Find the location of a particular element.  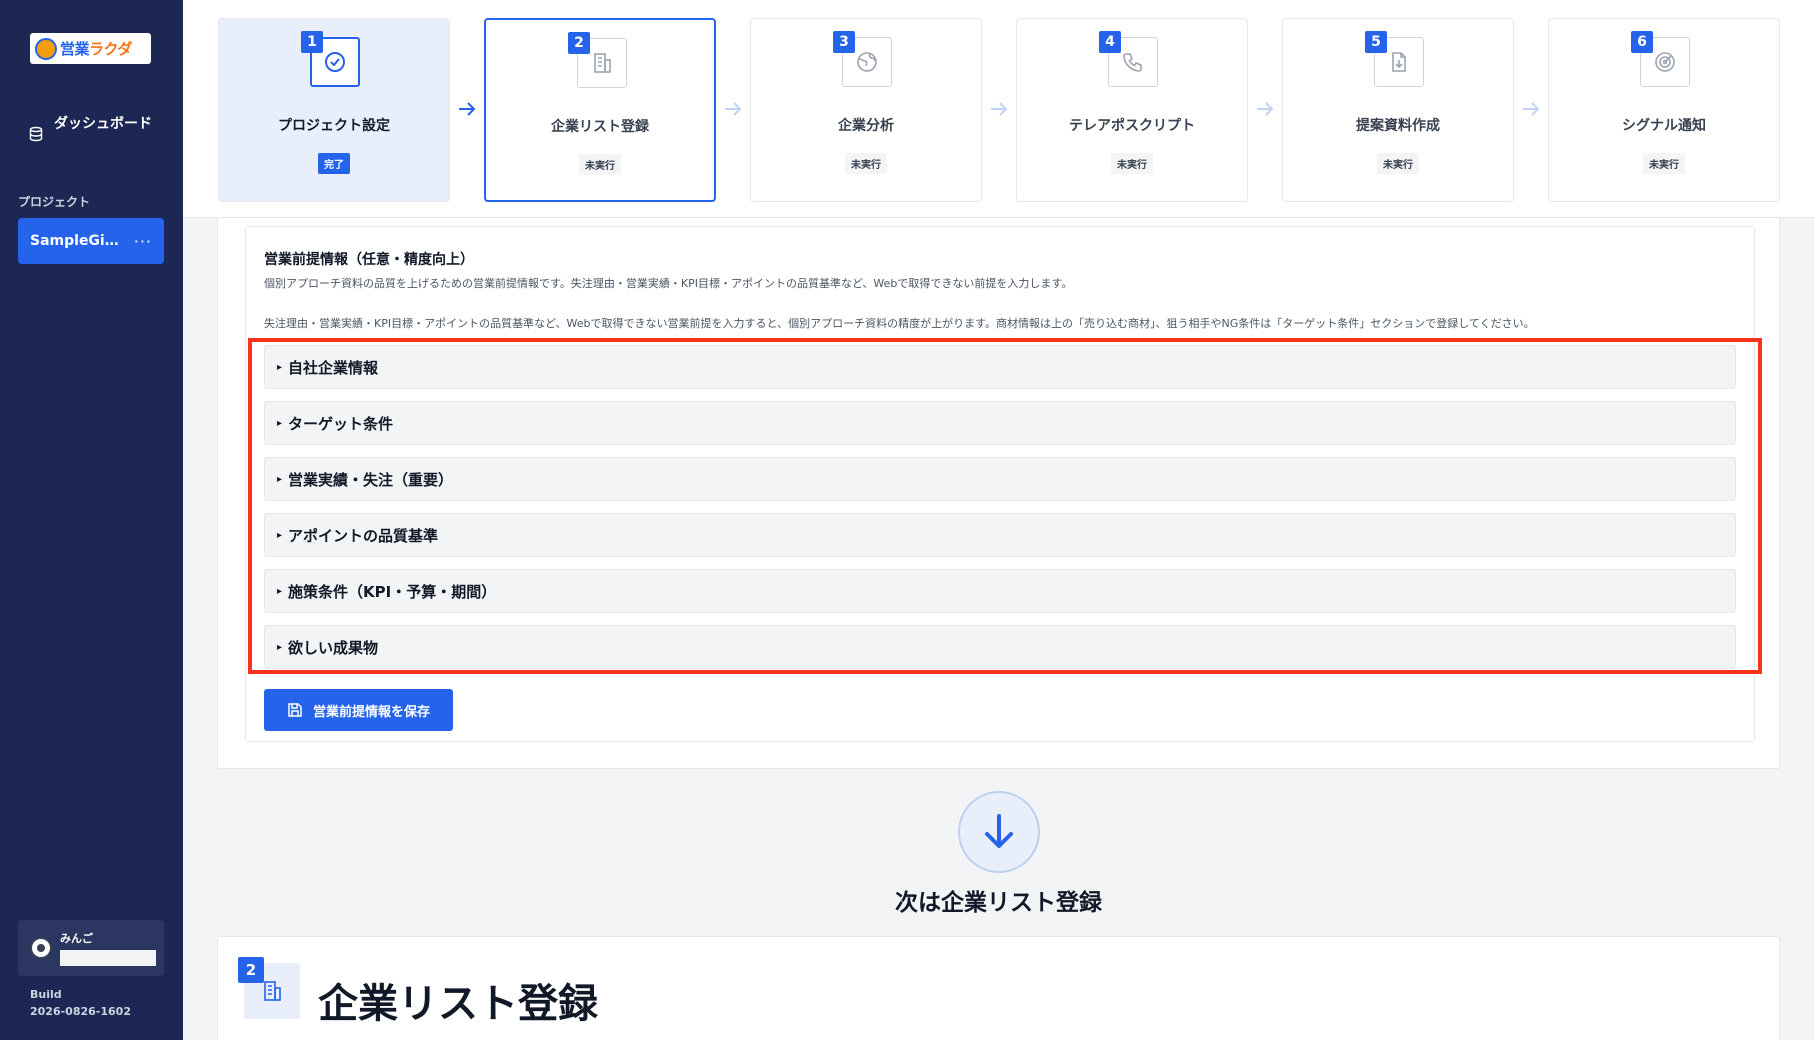

accordion-label: 営業実績・失注（重要） is located at coordinates (371, 479).